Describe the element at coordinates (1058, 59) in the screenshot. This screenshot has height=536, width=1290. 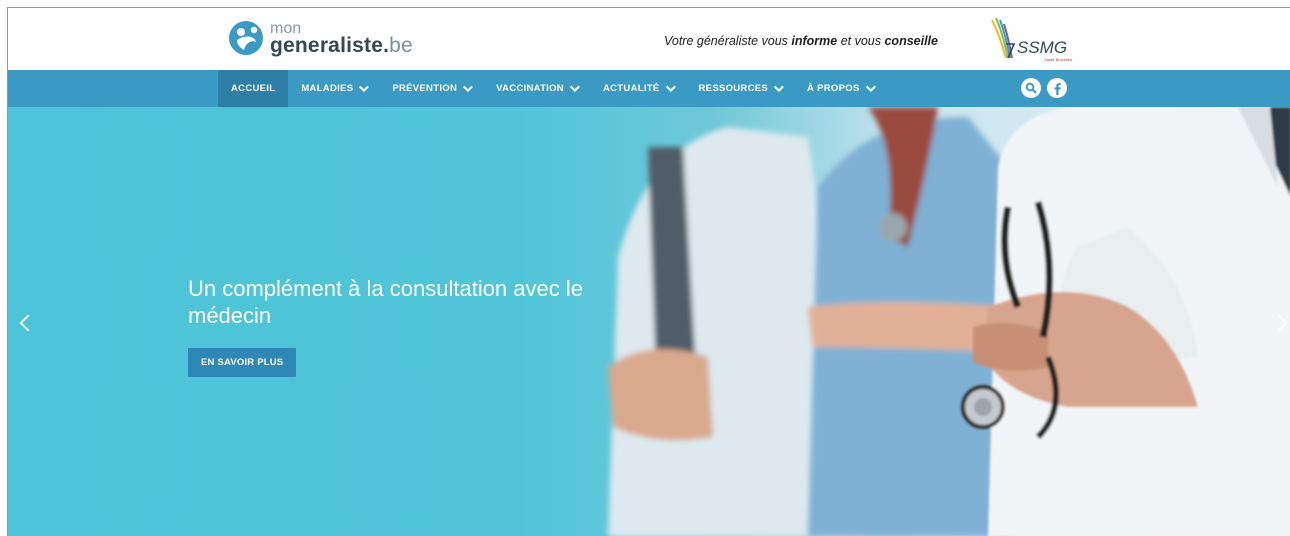
I see `partner-logo-subtext: Santé Bruxelles` at that location.